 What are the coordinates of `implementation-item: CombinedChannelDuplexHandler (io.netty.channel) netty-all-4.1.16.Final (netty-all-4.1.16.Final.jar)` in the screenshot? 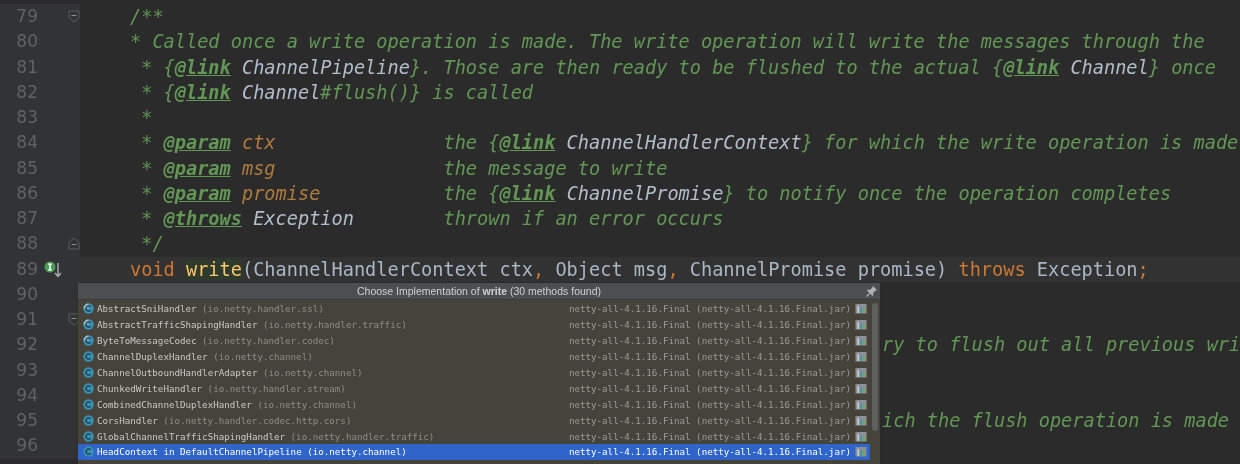 It's located at (474, 404).